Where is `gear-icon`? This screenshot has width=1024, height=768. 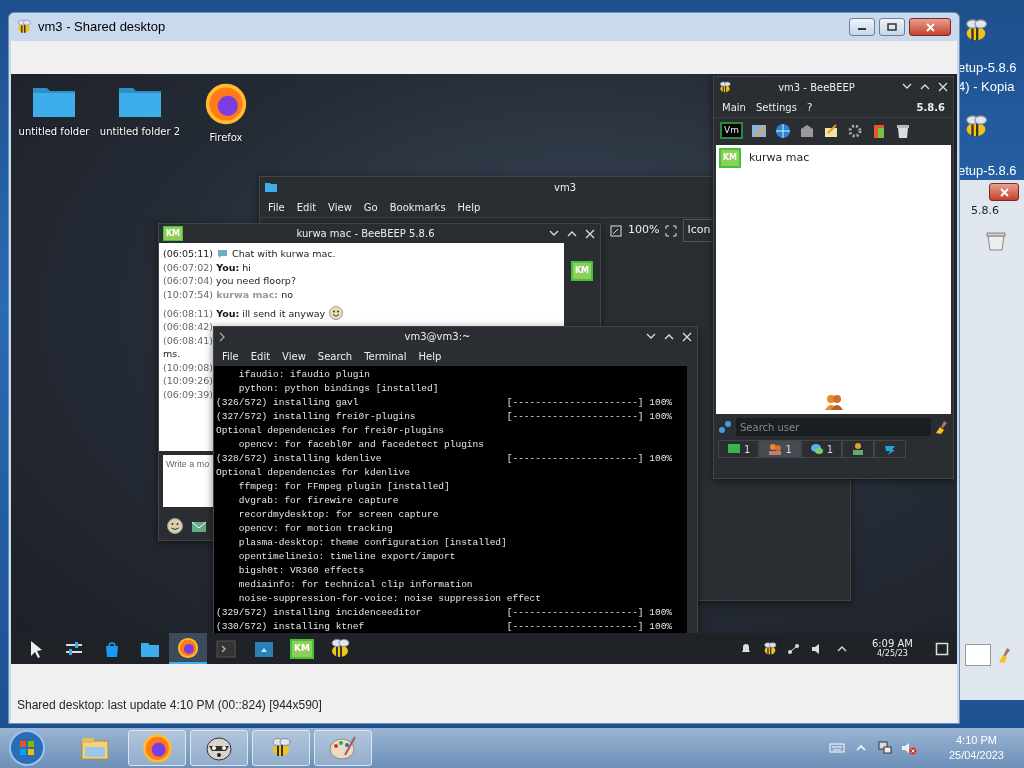 gear-icon is located at coordinates (854, 130).